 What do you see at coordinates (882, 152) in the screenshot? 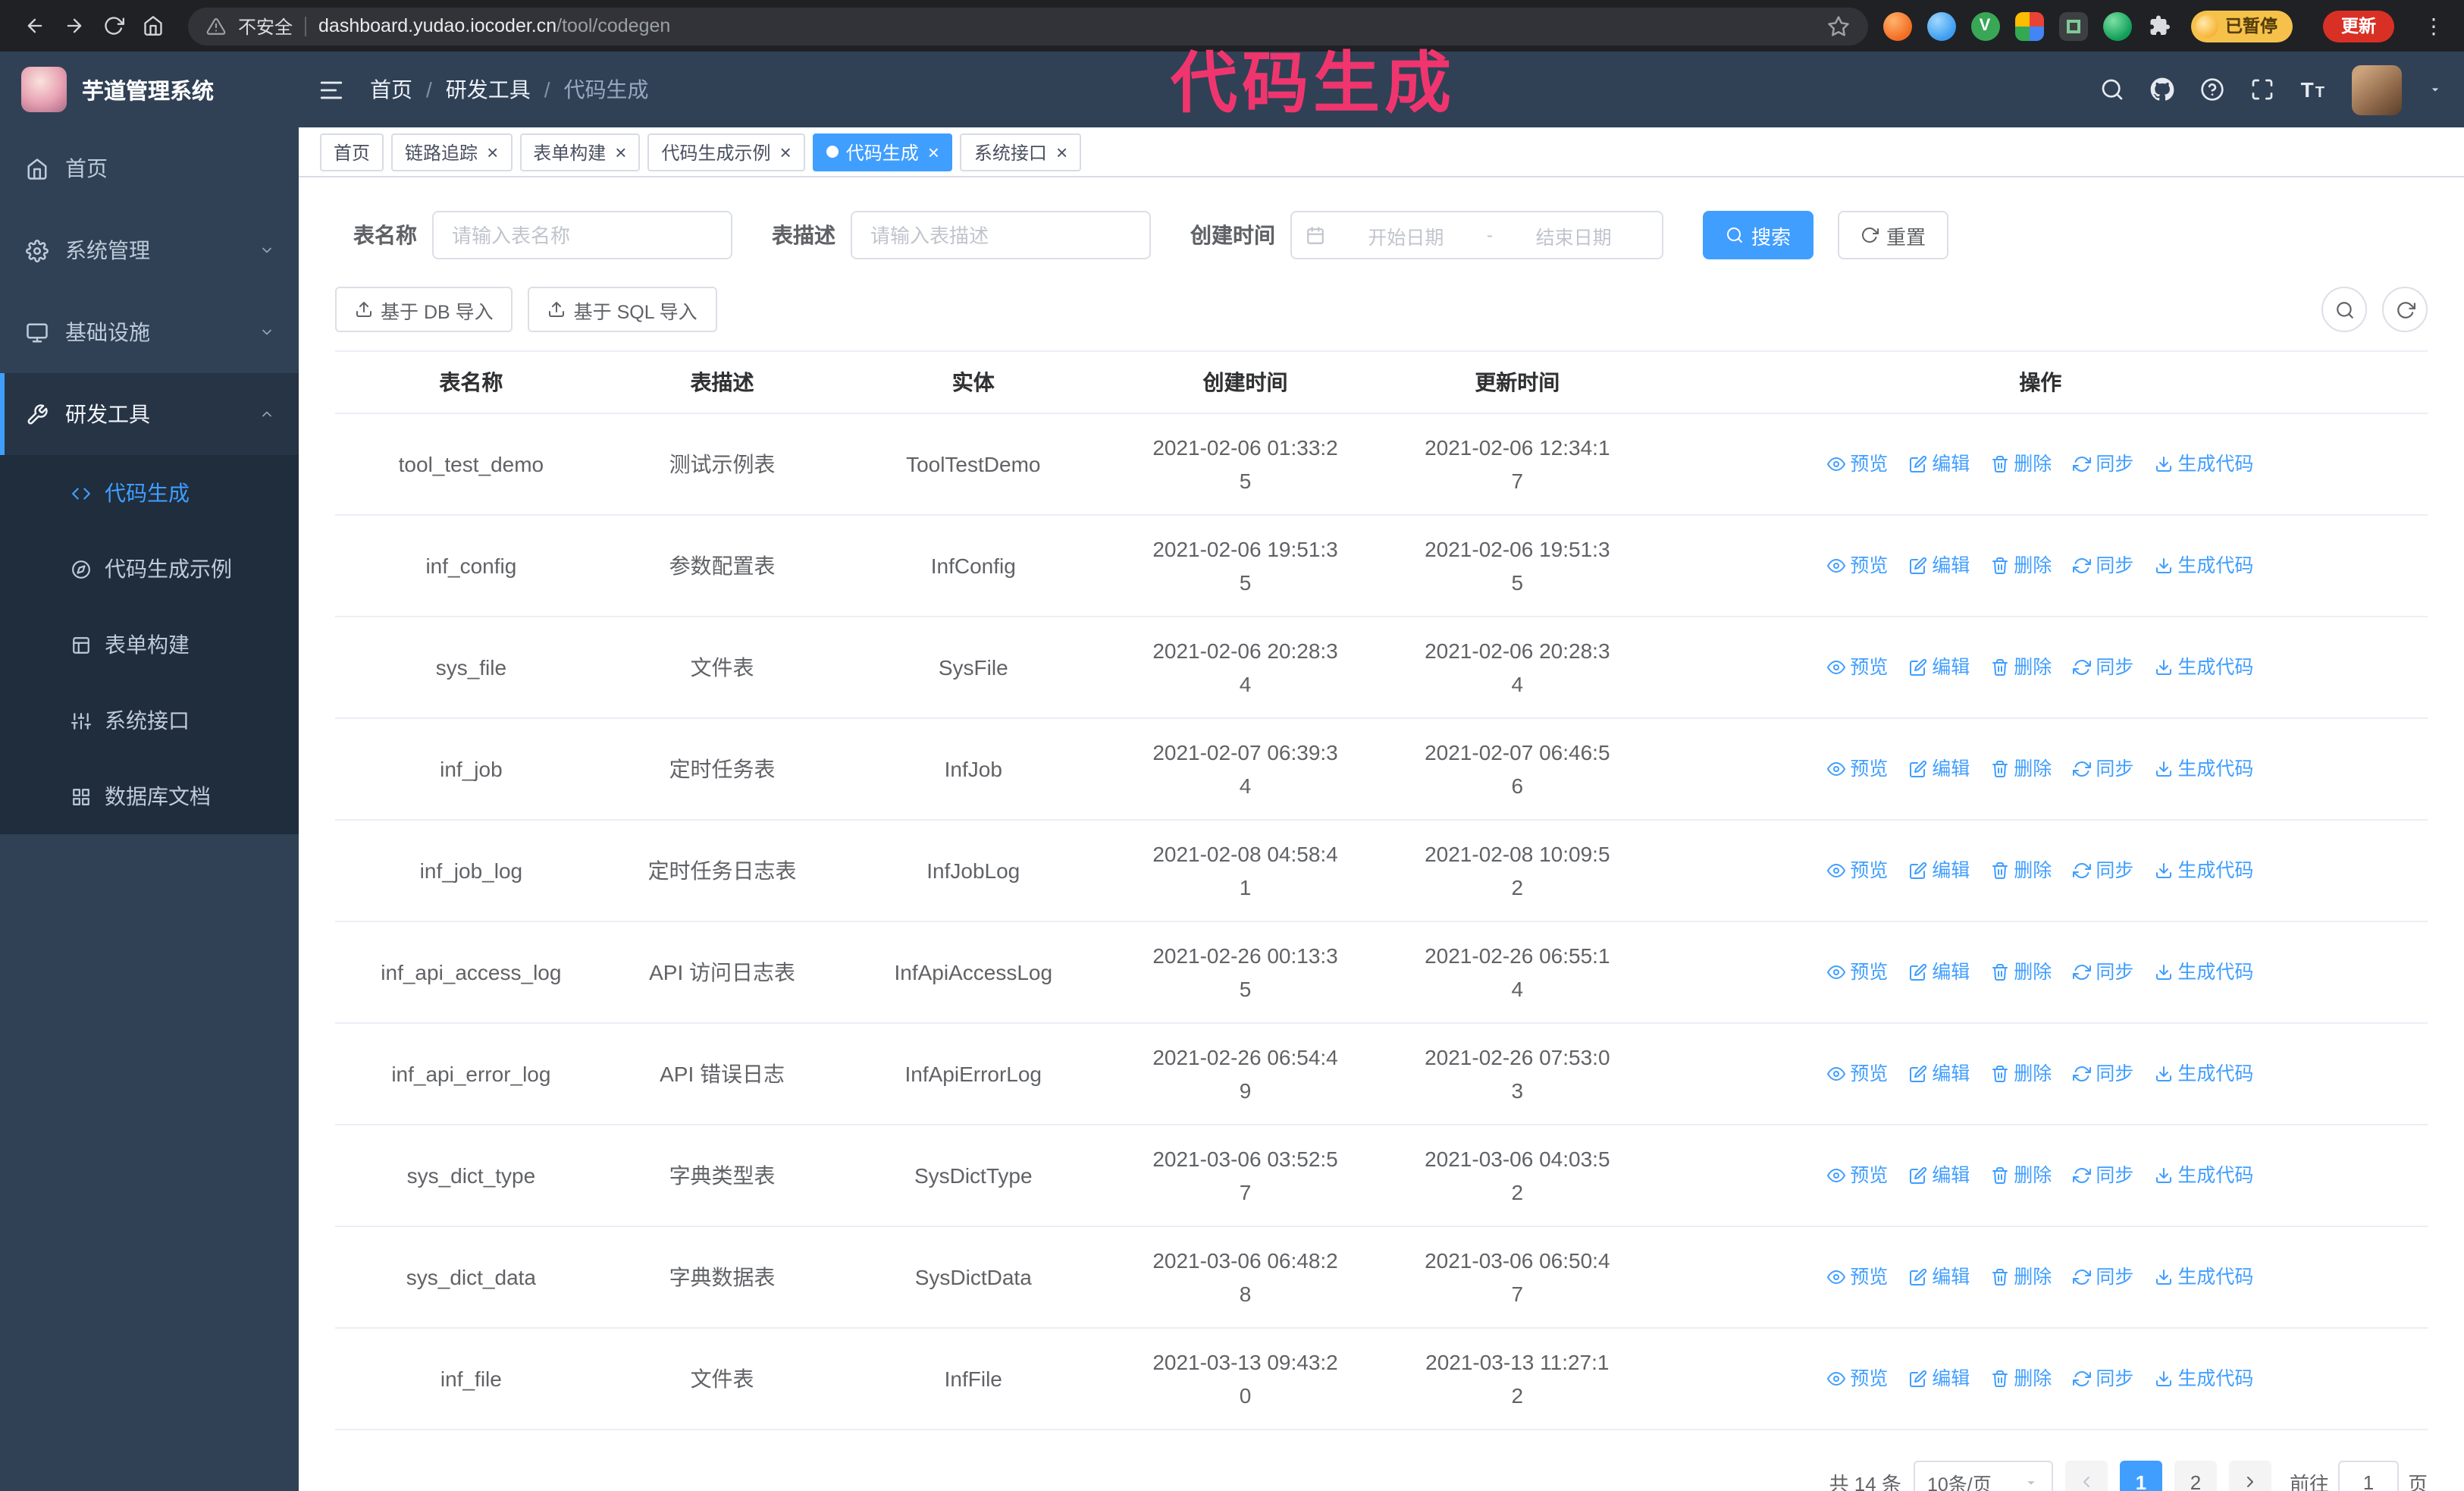
I see `tab-codegen: 代码生成 ×` at bounding box center [882, 152].